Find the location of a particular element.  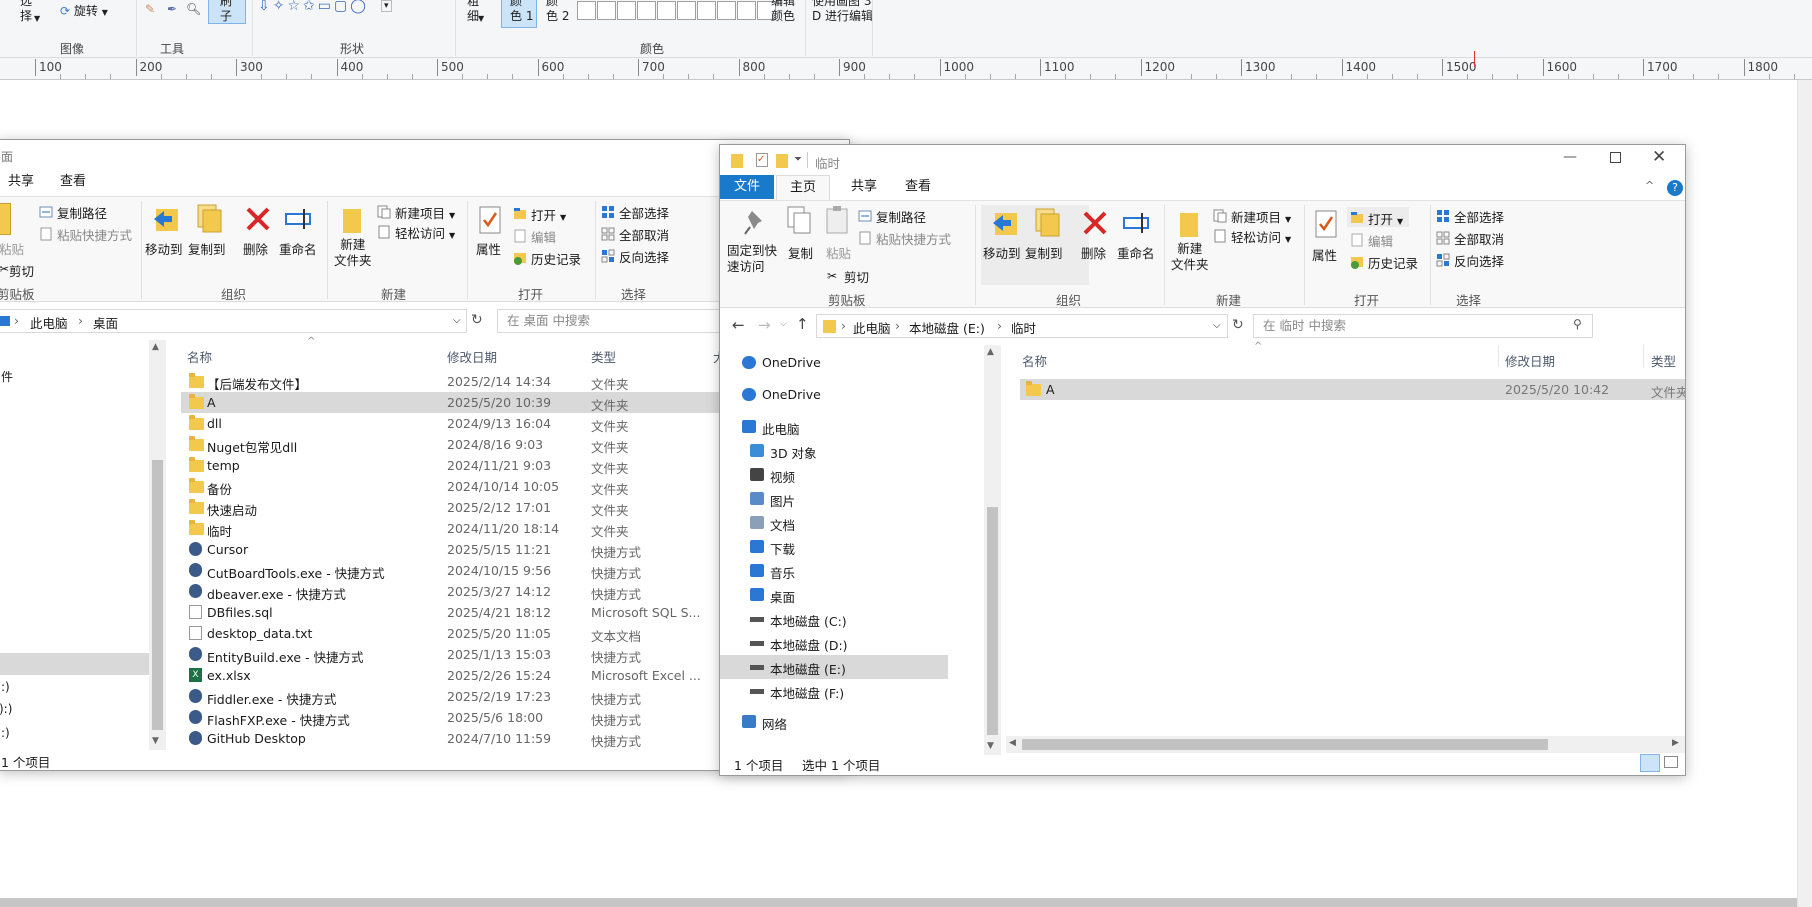

nav-item: 3D 对象 is located at coordinates (834, 451).